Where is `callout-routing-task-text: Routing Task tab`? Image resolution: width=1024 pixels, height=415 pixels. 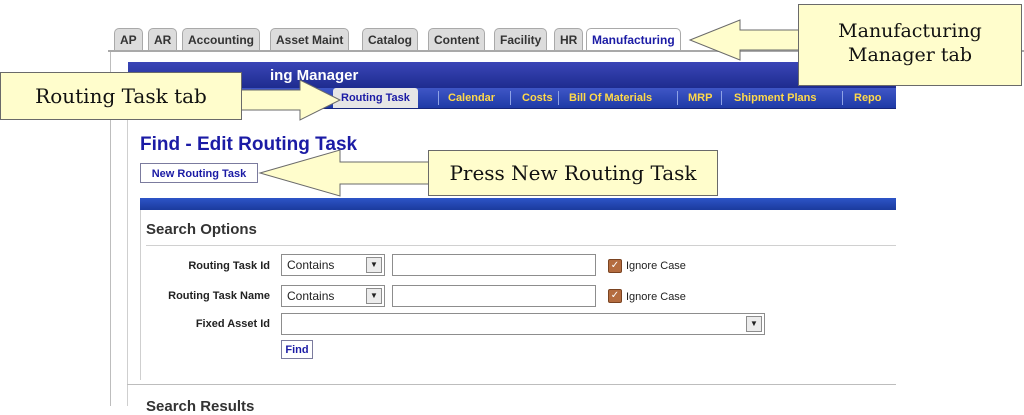 callout-routing-task-text: Routing Task tab is located at coordinates (121, 96).